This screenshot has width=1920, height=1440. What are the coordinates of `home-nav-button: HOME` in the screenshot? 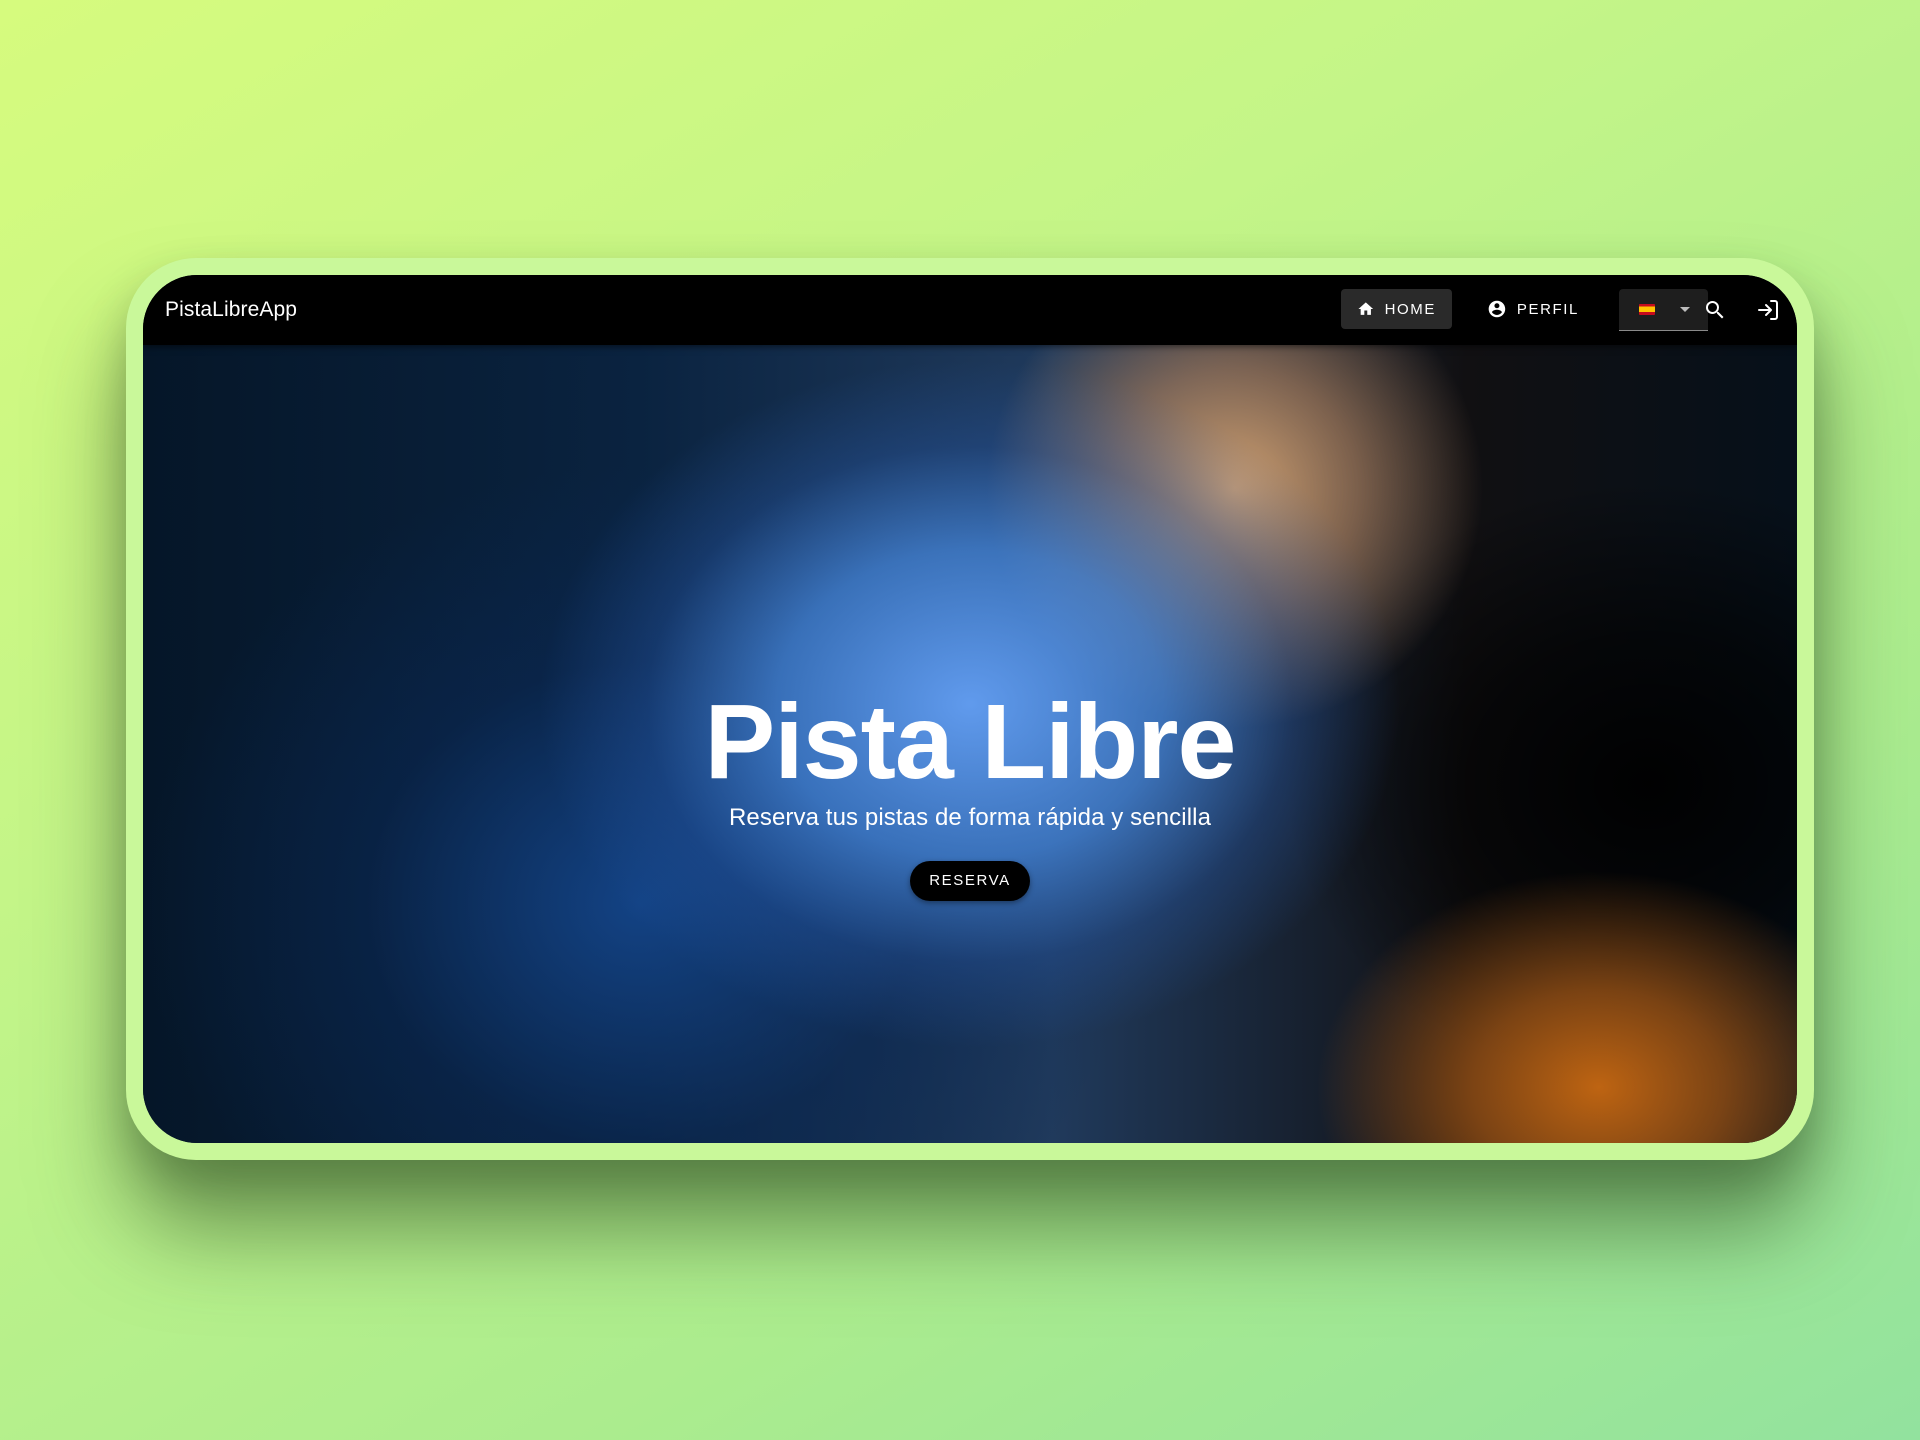 It's located at (1396, 309).